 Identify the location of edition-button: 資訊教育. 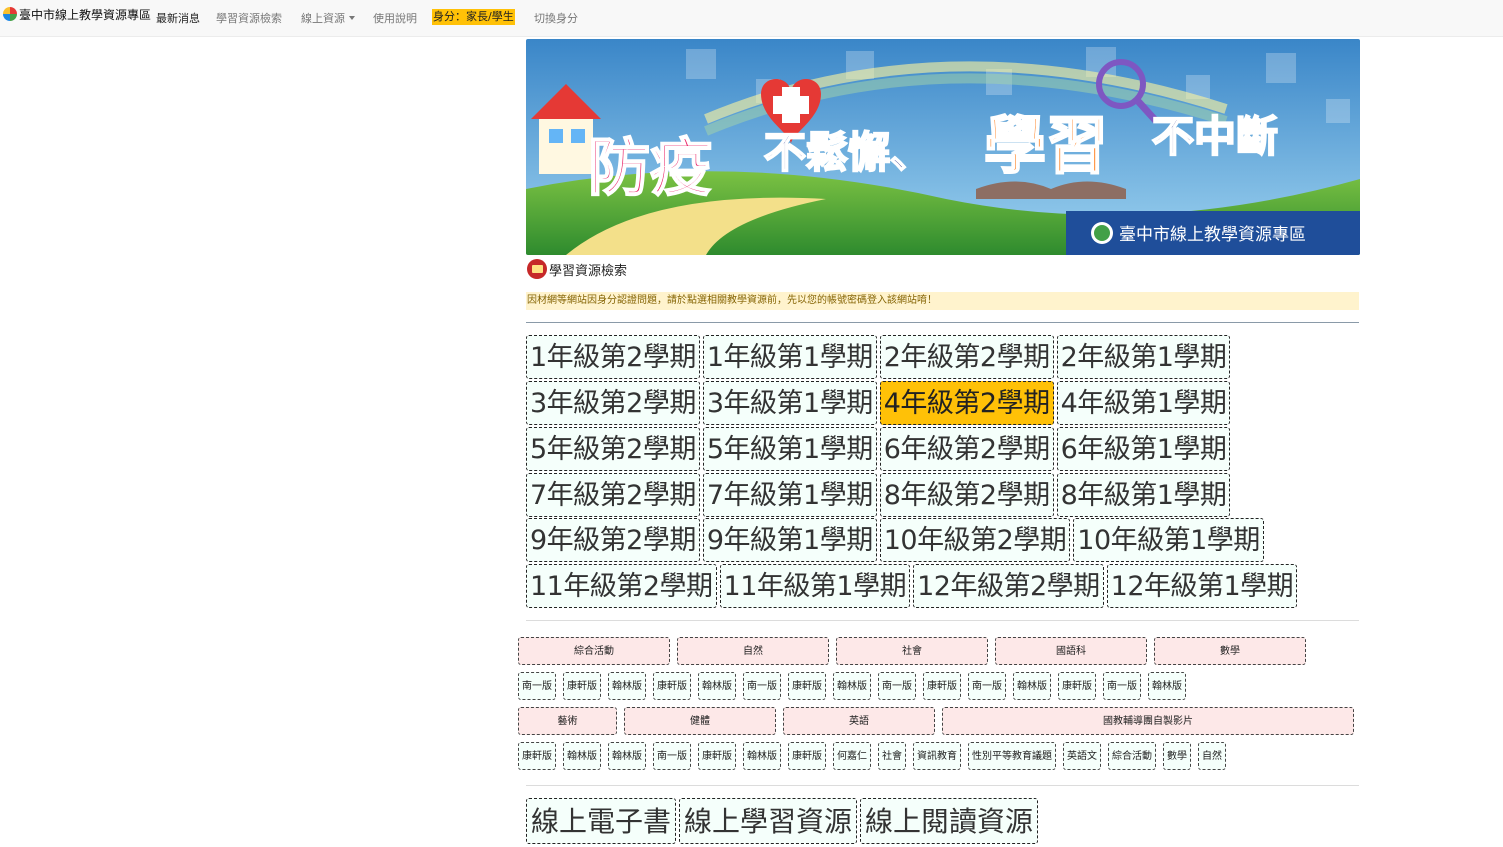
(937, 756).